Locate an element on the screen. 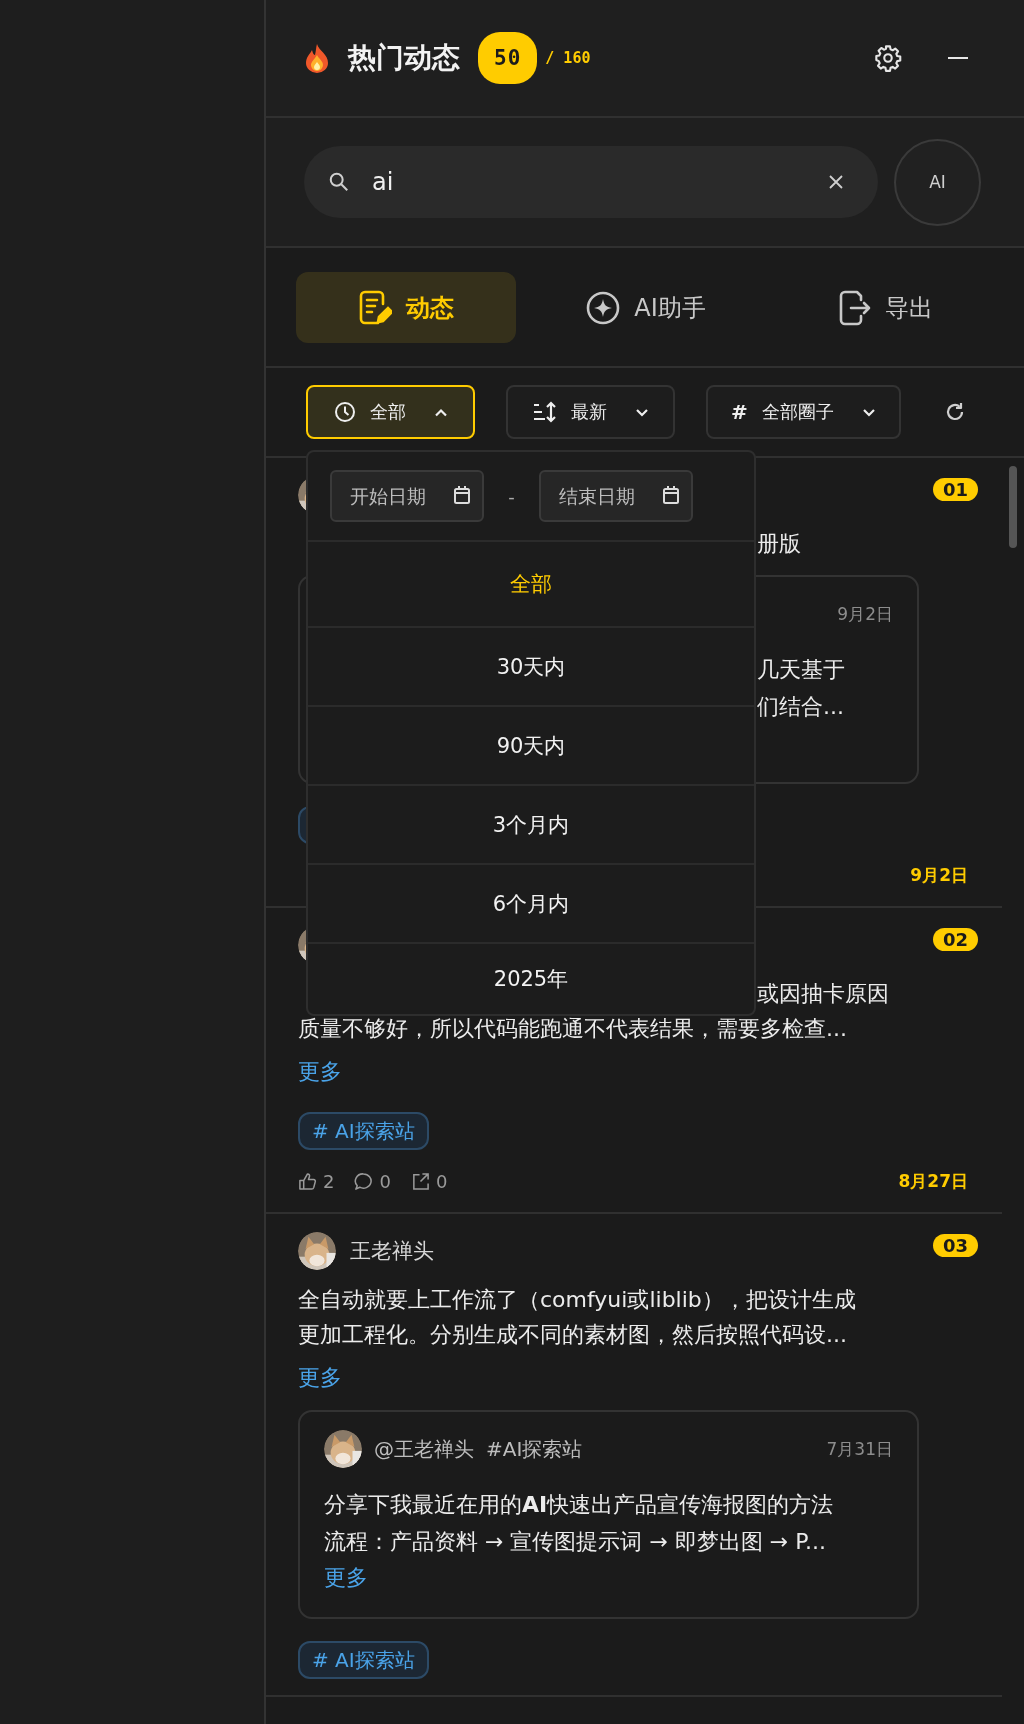 This screenshot has height=1724, width=1024. edit-document-icon is located at coordinates (375, 307).